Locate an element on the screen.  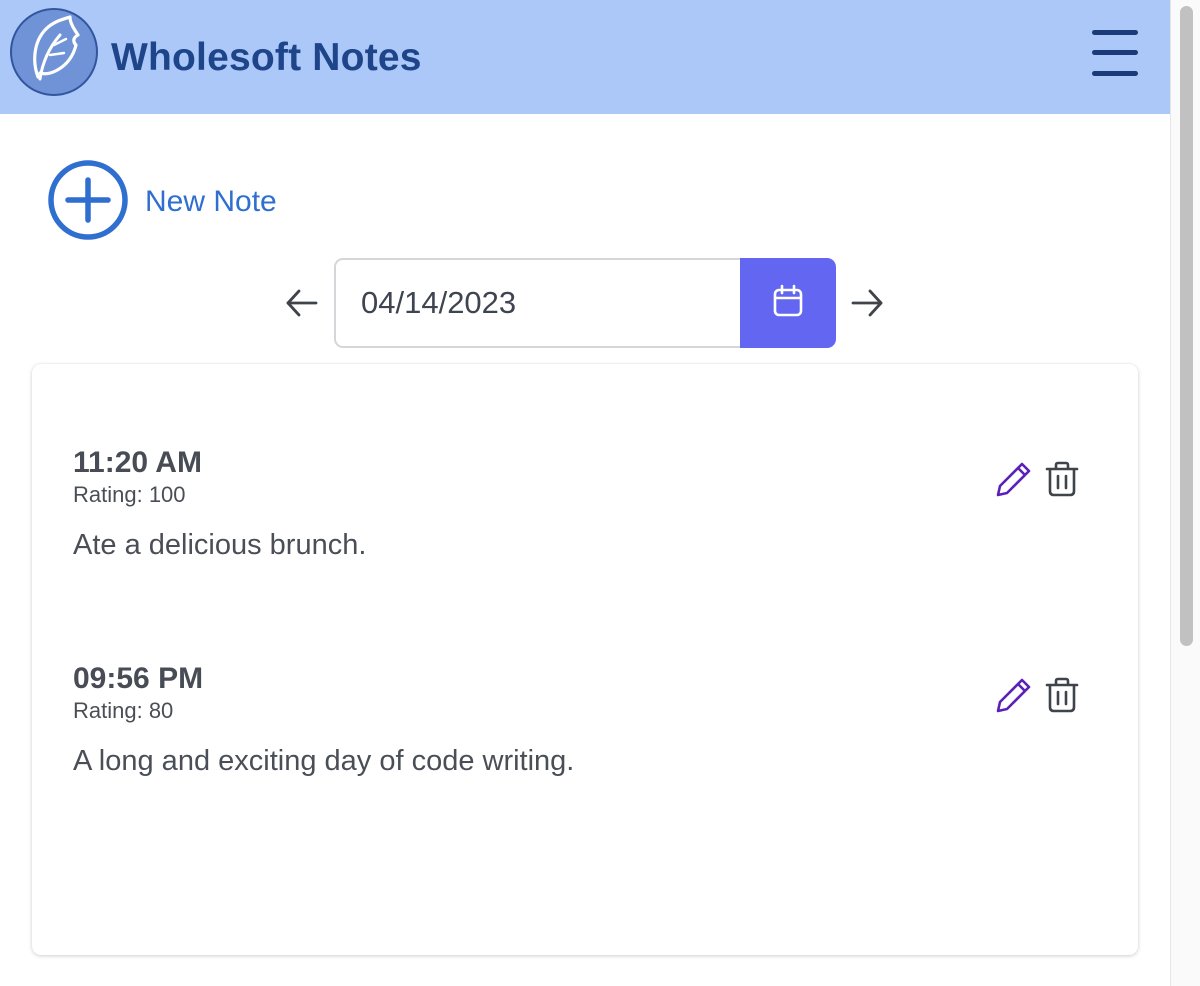
menu-button is located at coordinates (1114, 55).